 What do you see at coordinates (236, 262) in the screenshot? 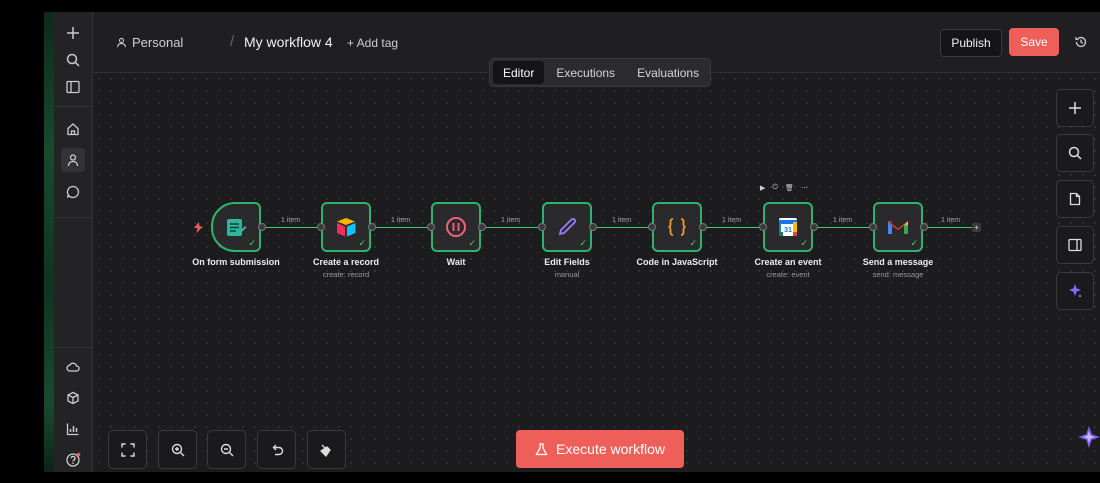
I see `node-label: On form submission` at bounding box center [236, 262].